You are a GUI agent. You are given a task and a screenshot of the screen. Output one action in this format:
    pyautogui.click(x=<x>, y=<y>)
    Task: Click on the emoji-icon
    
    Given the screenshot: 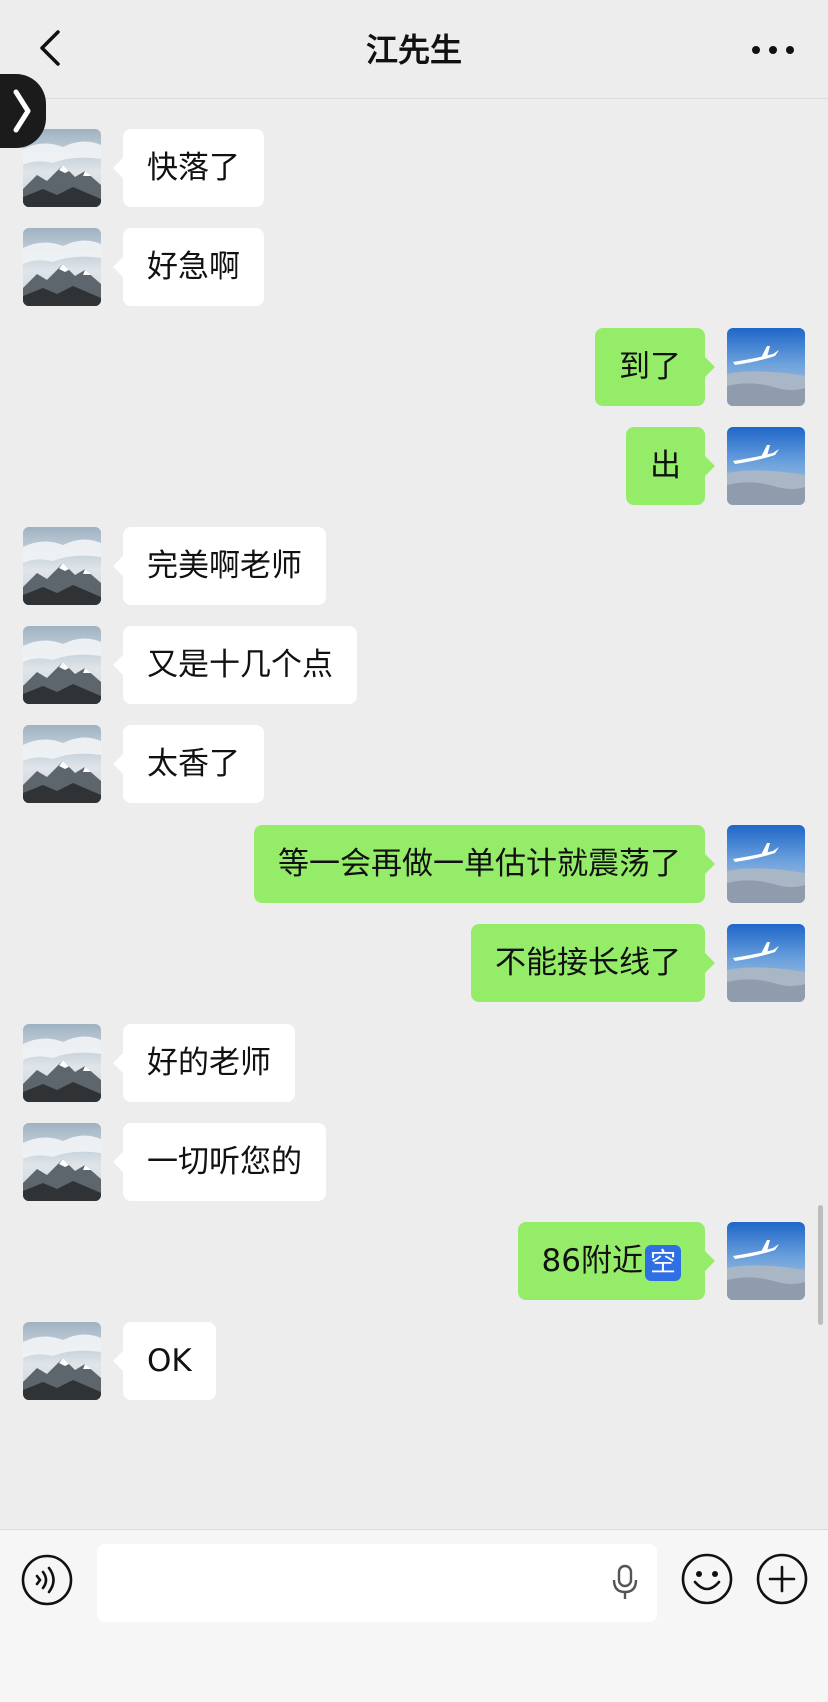 What is the action you would take?
    pyautogui.click(x=707, y=1579)
    